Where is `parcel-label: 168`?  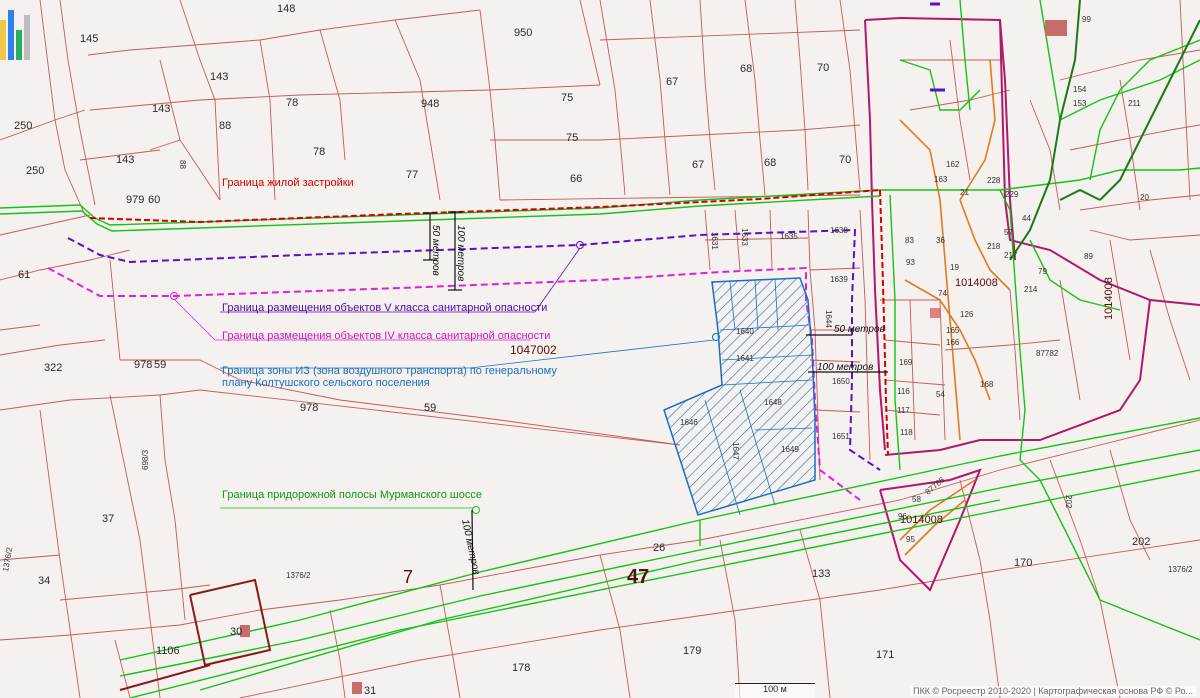
parcel-label: 168 is located at coordinates (987, 384).